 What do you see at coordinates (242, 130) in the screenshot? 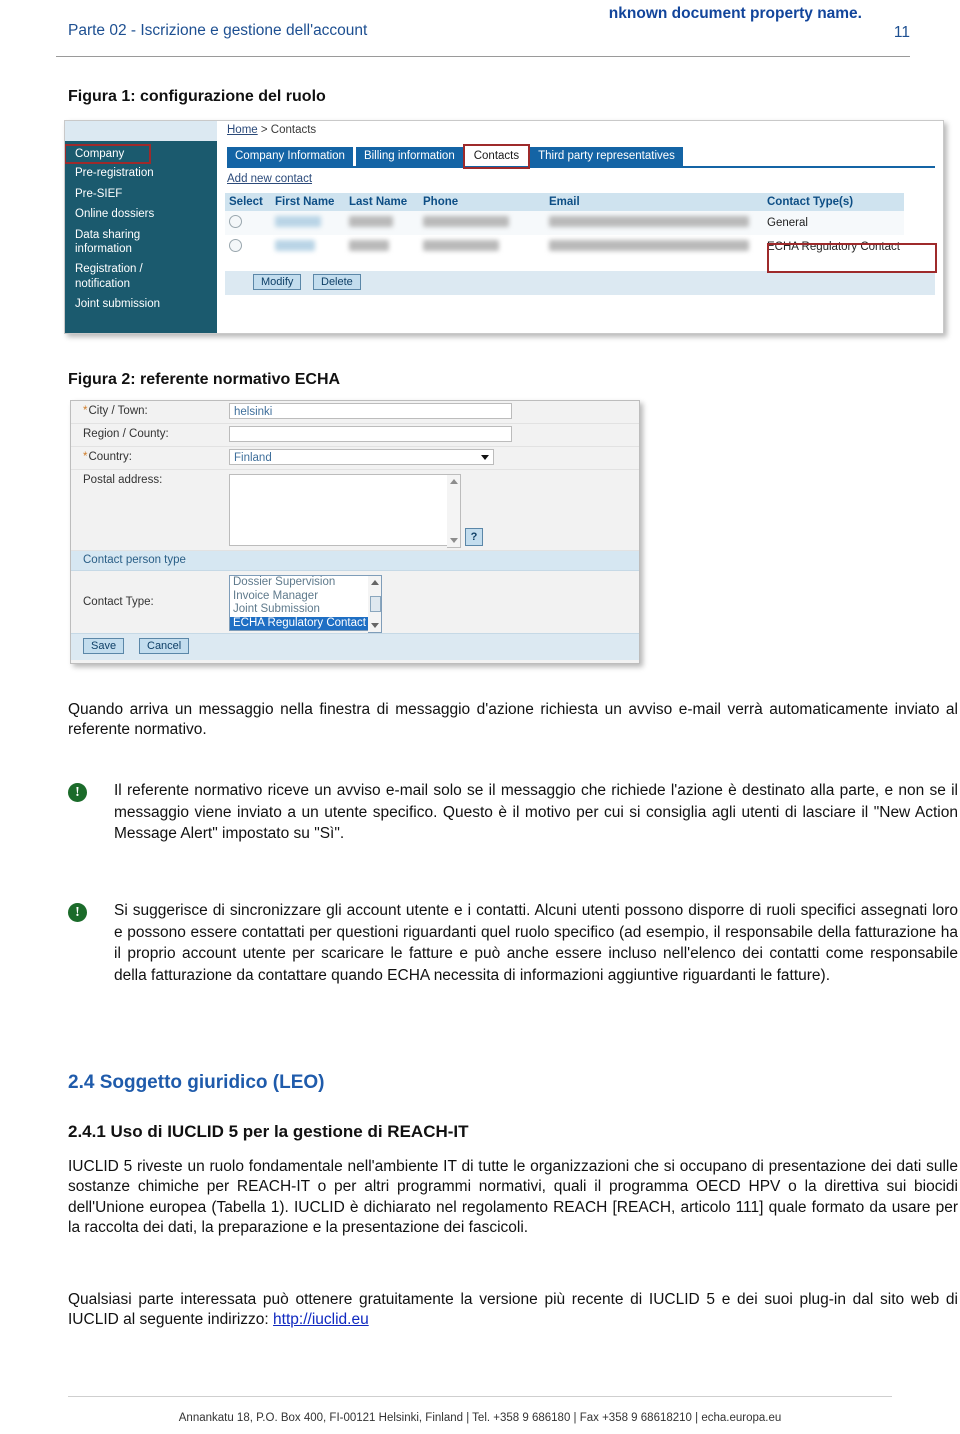
I see `breadcrumb-home-link: Home` at bounding box center [242, 130].